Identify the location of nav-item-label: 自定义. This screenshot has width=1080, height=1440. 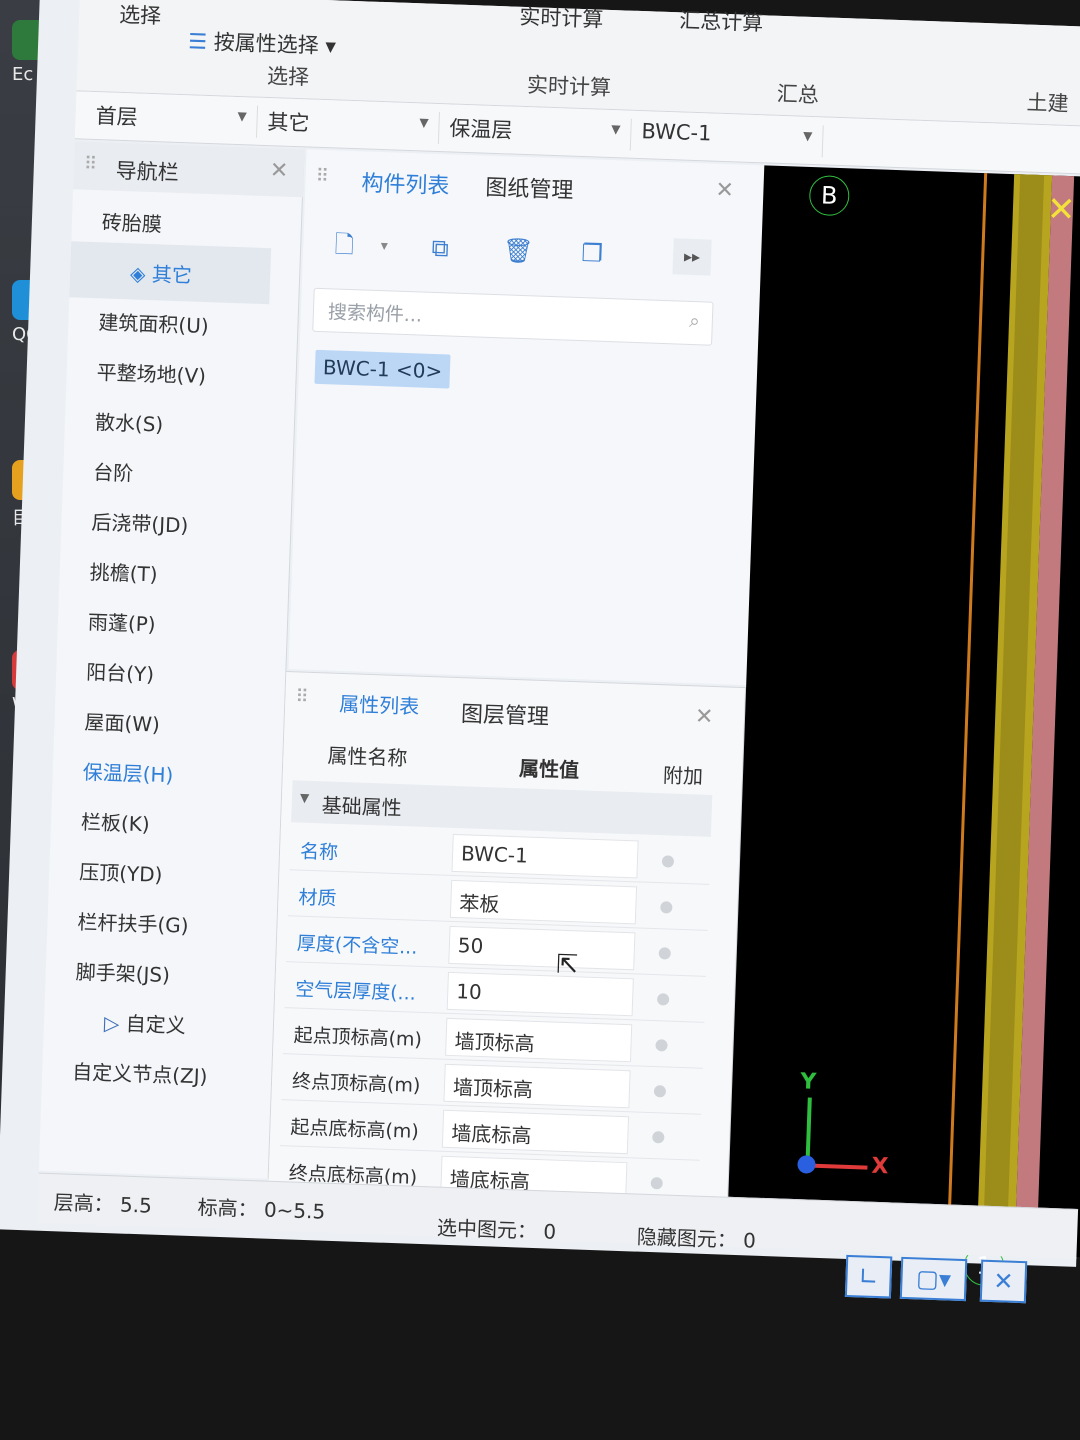
(156, 1024).